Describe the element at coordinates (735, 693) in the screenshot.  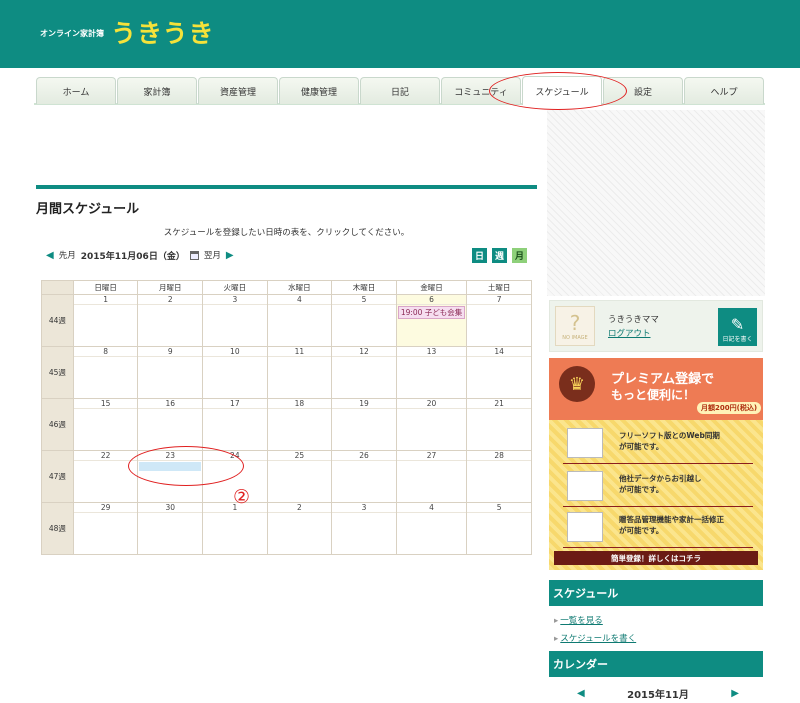
I see `mini-next-arrow-icon: ▶` at that location.